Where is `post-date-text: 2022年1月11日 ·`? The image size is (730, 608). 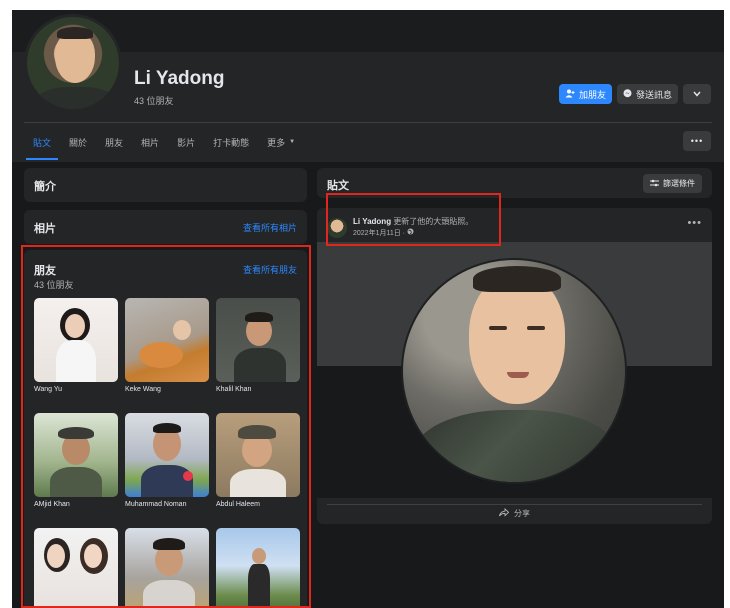 post-date-text: 2022年1月11日 · is located at coordinates (380, 233).